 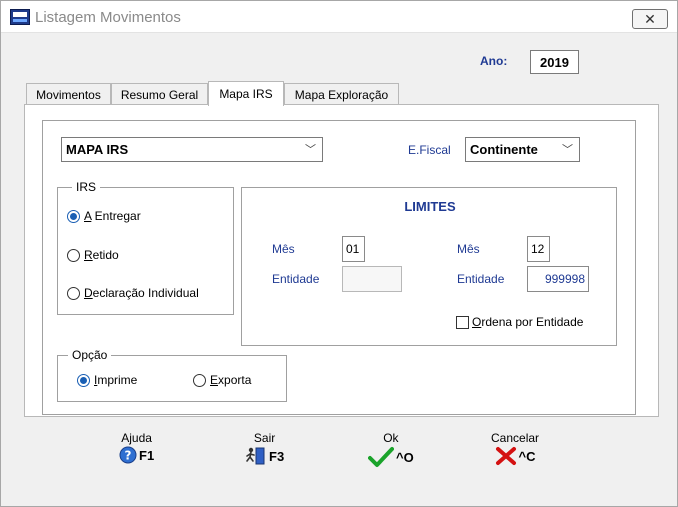 I want to click on tab-label: Mapa Exploração, so click(x=341, y=94).